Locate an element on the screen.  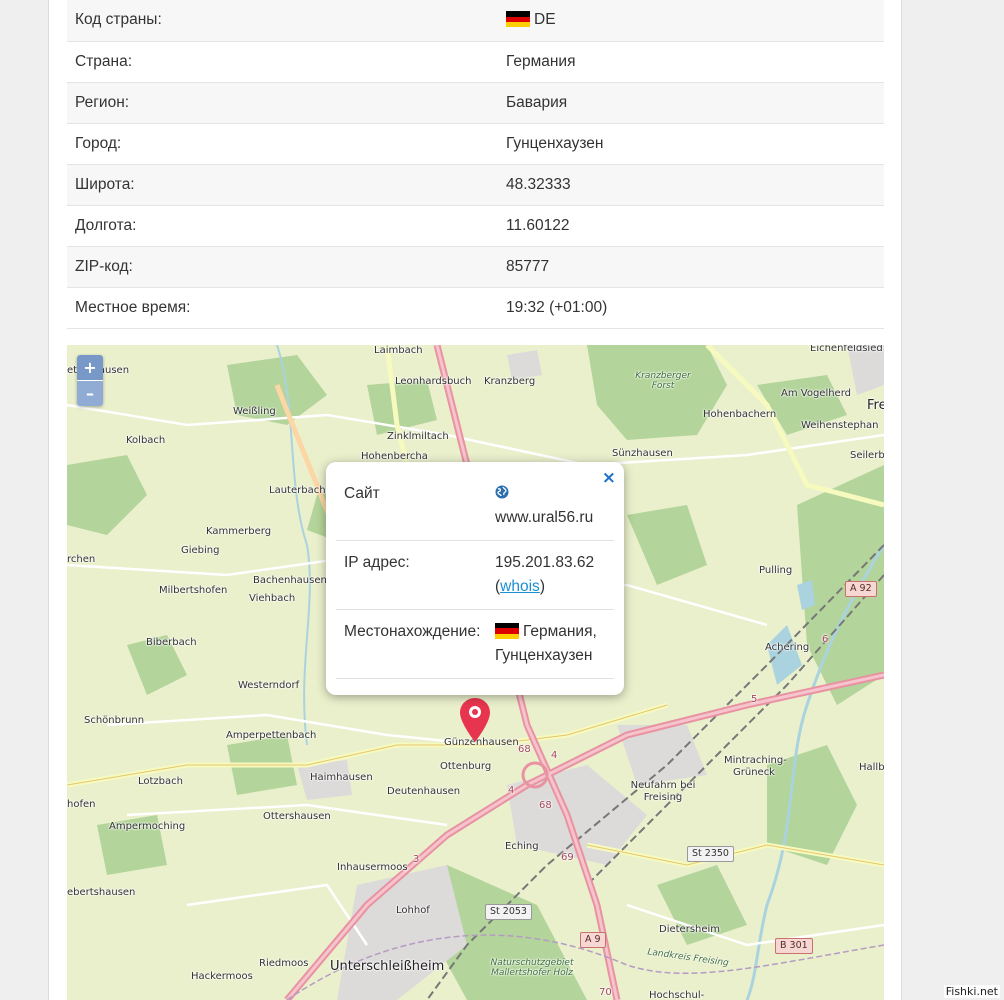
table-row: Местное время: 19:32 (+01:00) is located at coordinates (475, 307).